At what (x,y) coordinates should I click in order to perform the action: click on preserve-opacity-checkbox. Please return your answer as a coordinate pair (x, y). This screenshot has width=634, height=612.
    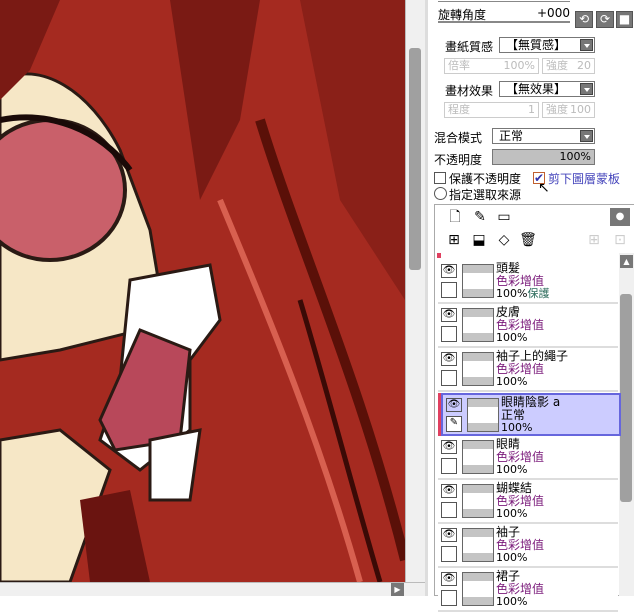
    Looking at the image, I should click on (440, 178).